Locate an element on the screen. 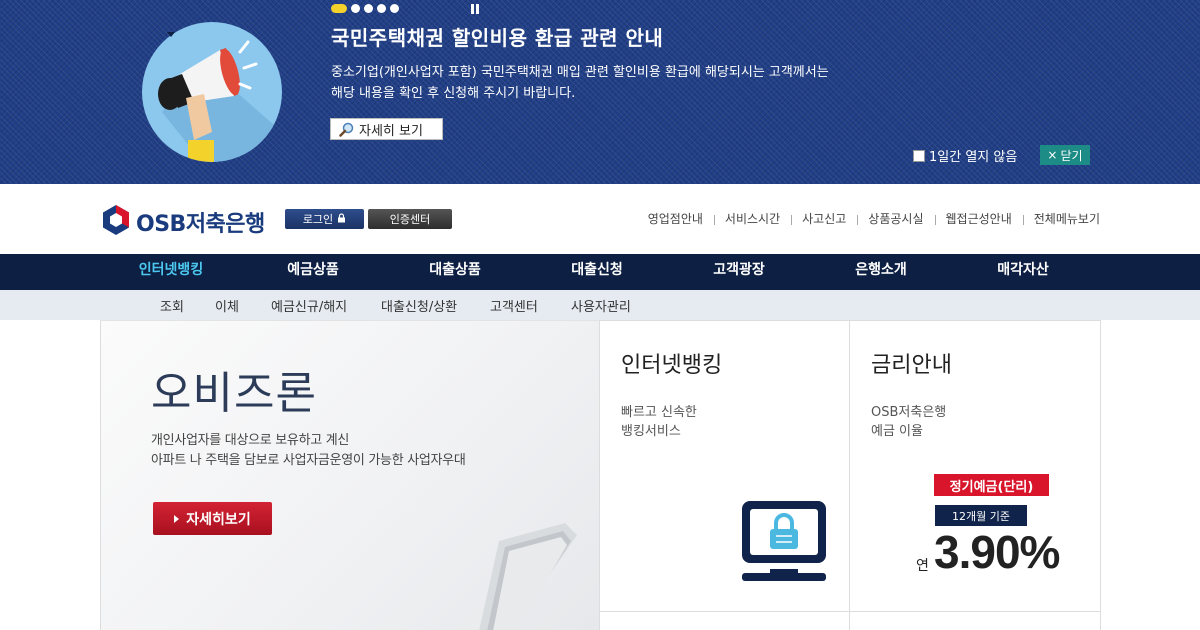 This screenshot has width=1200, height=630. rate-prefix: 연 is located at coordinates (922, 566).